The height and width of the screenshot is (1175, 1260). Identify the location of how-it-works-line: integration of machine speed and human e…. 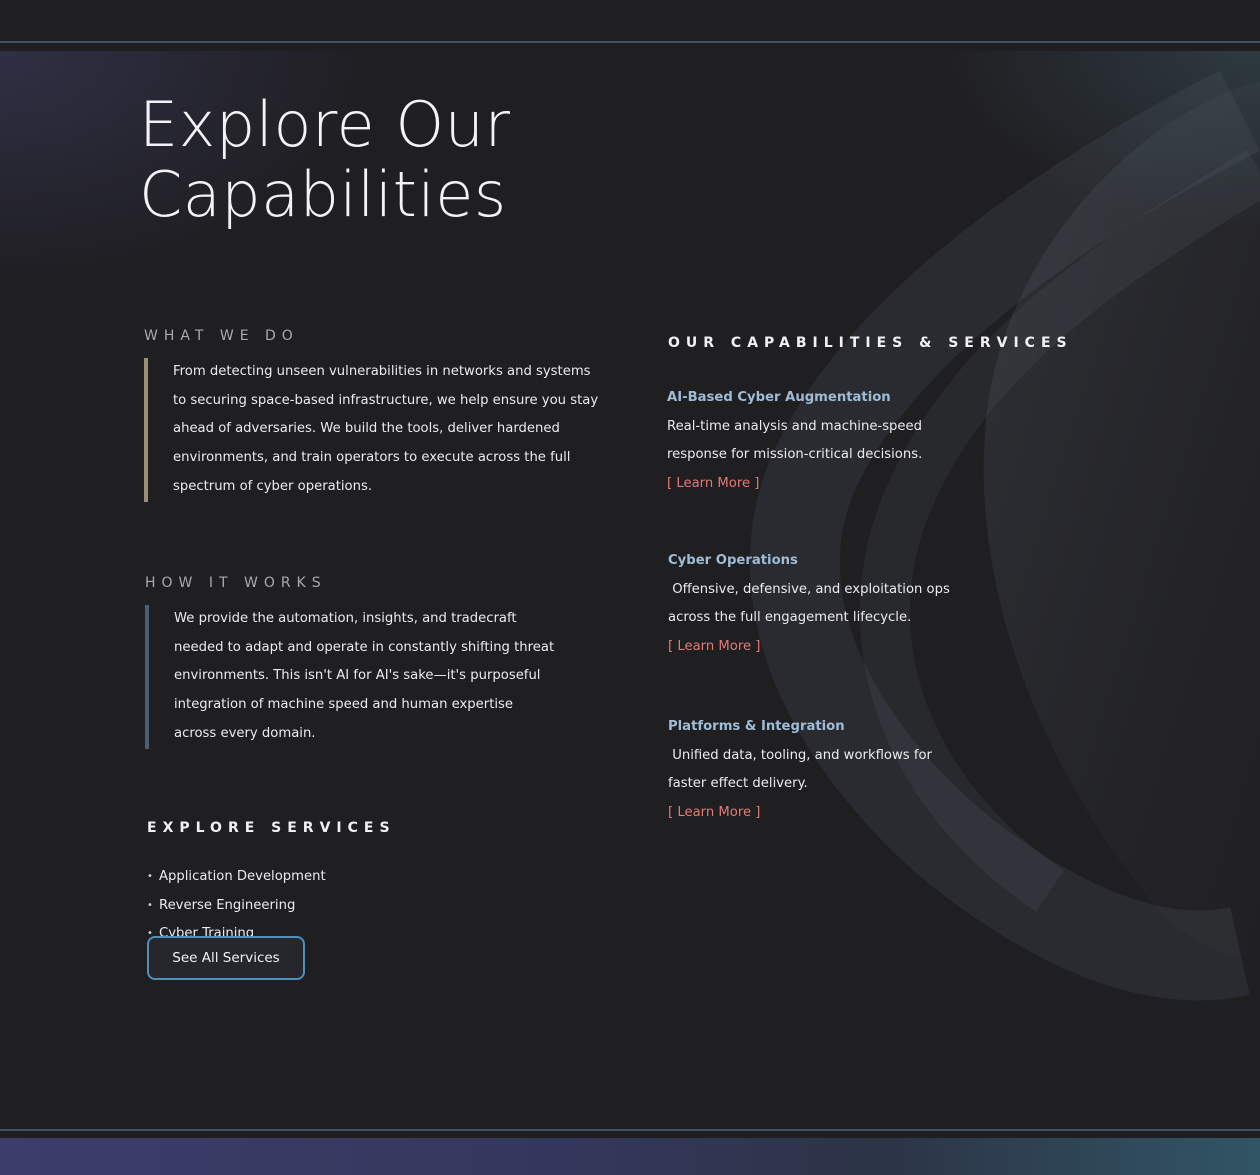
(344, 705).